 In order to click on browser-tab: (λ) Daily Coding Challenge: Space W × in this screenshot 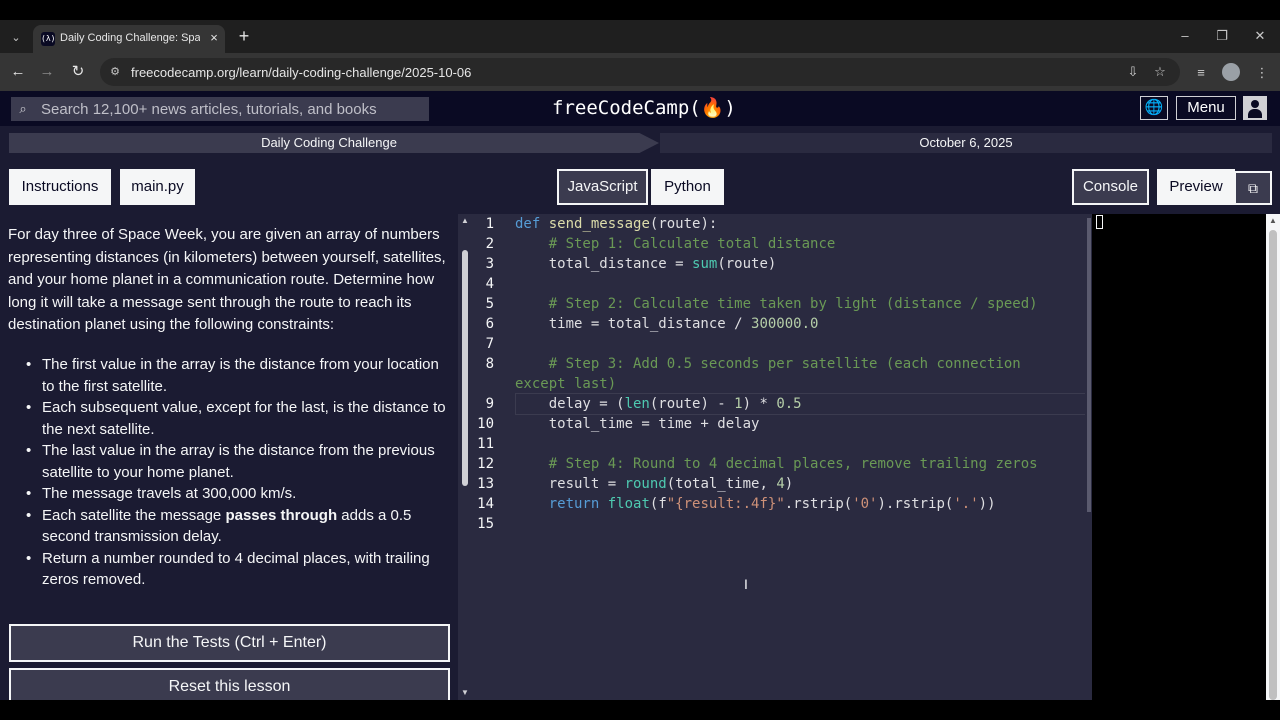, I will do `click(129, 39)`.